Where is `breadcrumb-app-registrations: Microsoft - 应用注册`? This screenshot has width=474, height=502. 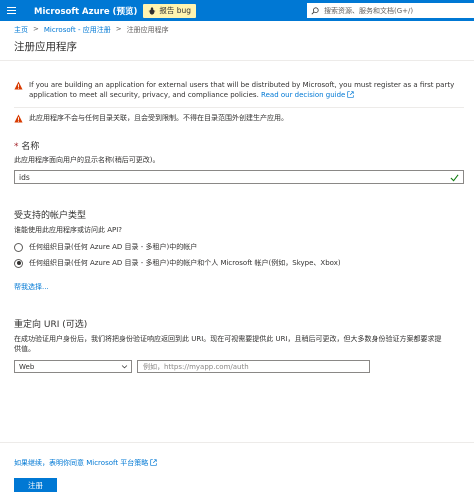
breadcrumb-app-registrations: Microsoft - 应用注册 is located at coordinates (77, 30).